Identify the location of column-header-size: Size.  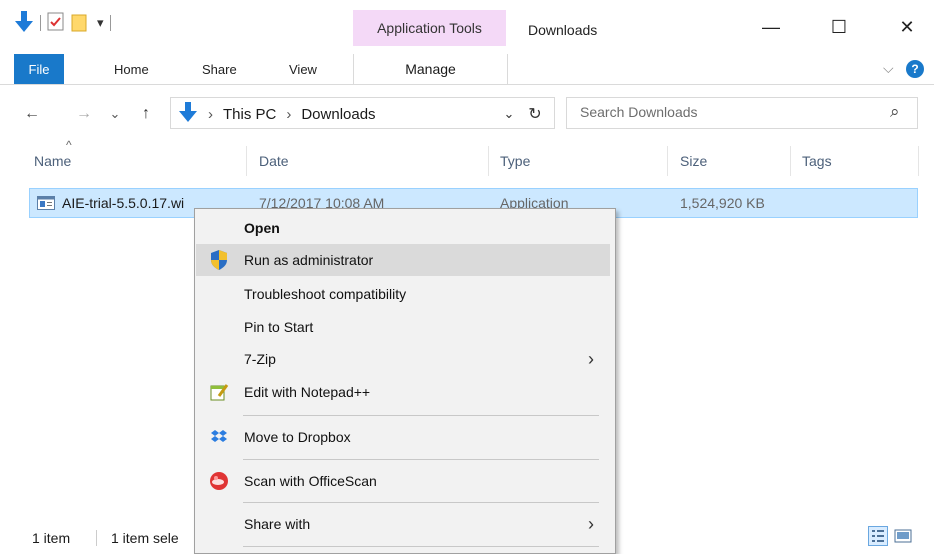
(693, 161).